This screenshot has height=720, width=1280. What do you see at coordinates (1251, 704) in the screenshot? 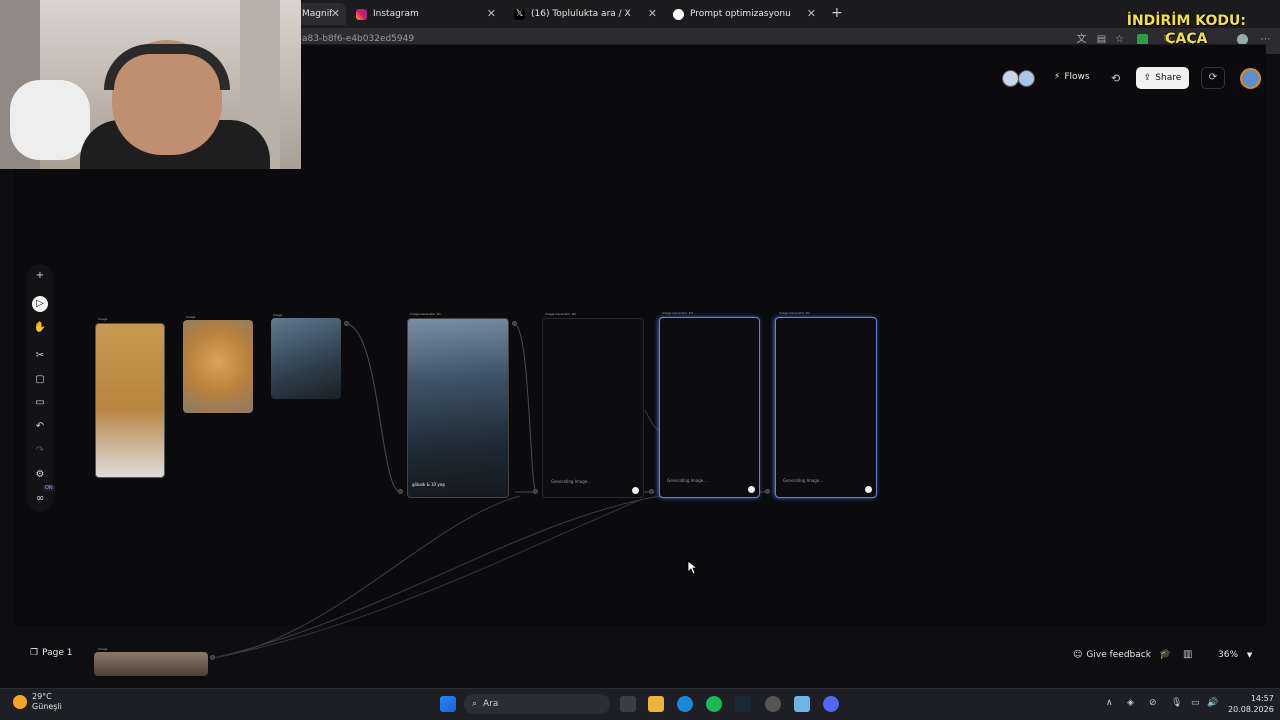
I see `system-clock: 14:57 20.08.2026` at bounding box center [1251, 704].